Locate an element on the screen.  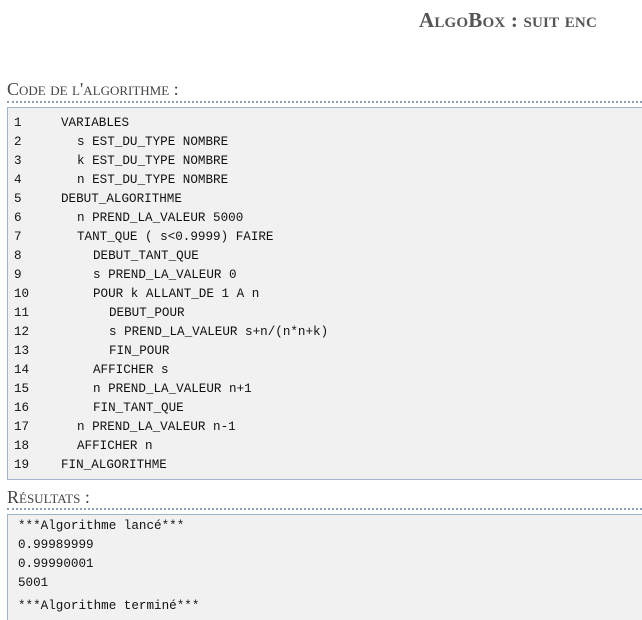
code-text: s PREND_LA_VALEUR s+n/(n*n+k) is located at coordinates (219, 332).